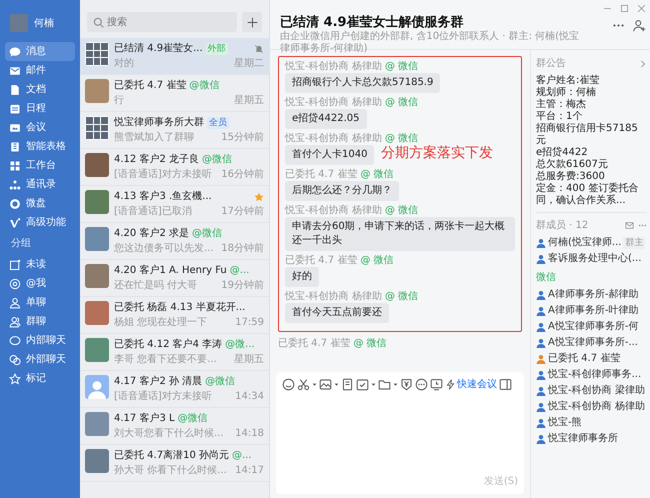 Image resolution: width=650 pixels, height=498 pixels. I want to click on chat-list-item: 4.17 客户2 孙 清晨 @微信 [语音通话]对方未接听 14:34, so click(174, 389).